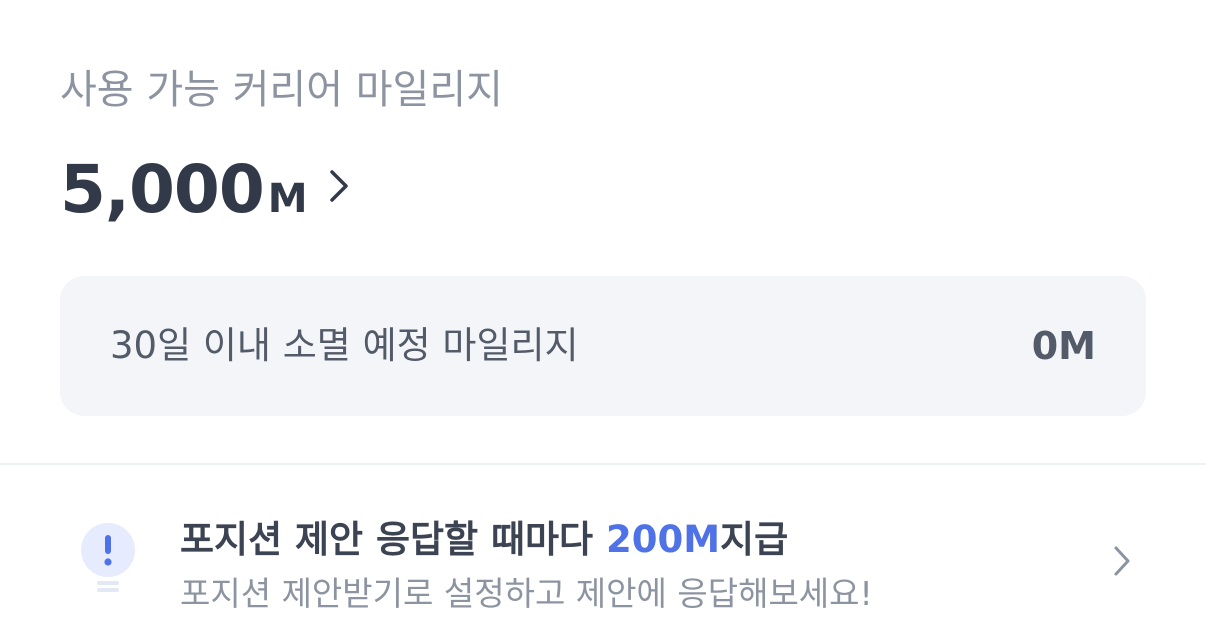  Describe the element at coordinates (663, 539) in the screenshot. I see `promo-title-reward: 200M` at that location.